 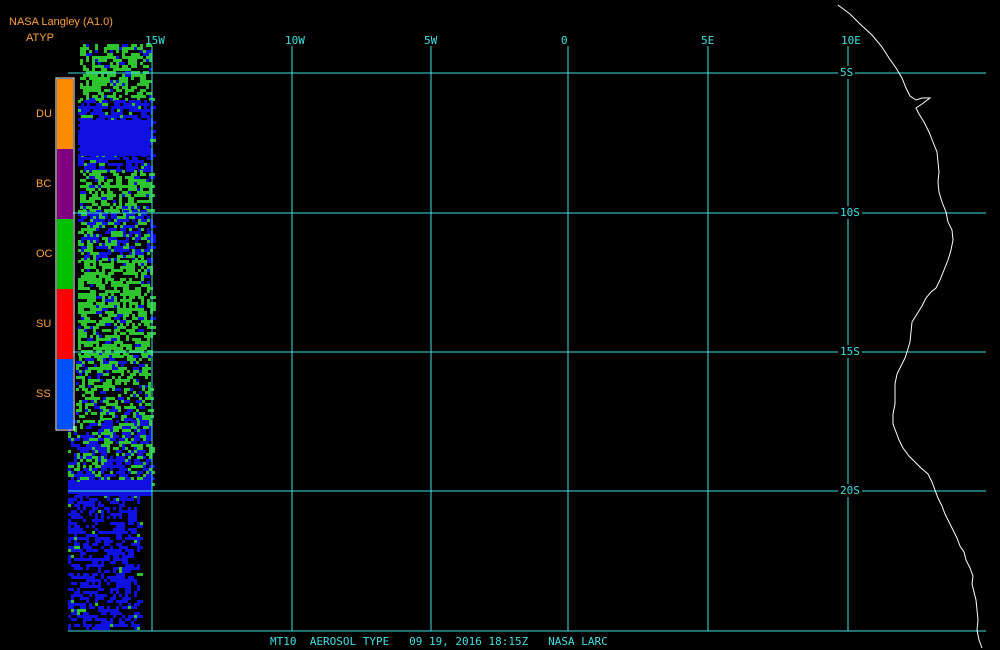 What do you see at coordinates (40, 38) in the screenshot?
I see `product-code-label: ATYP` at bounding box center [40, 38].